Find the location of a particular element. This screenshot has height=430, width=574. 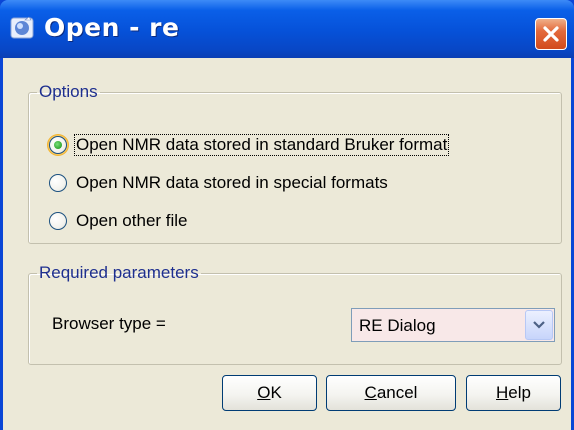

browser-type-select: RE Dialog is located at coordinates (453, 325).